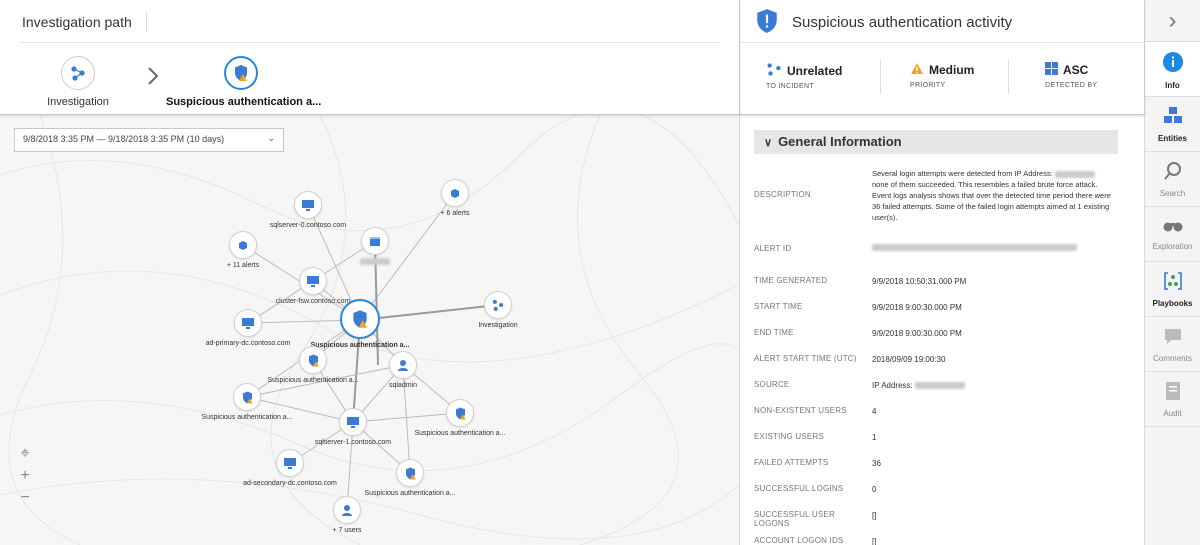 Image resolution: width=1200 pixels, height=545 pixels. I want to click on sidebar-item-search: Search, so click(1172, 179).